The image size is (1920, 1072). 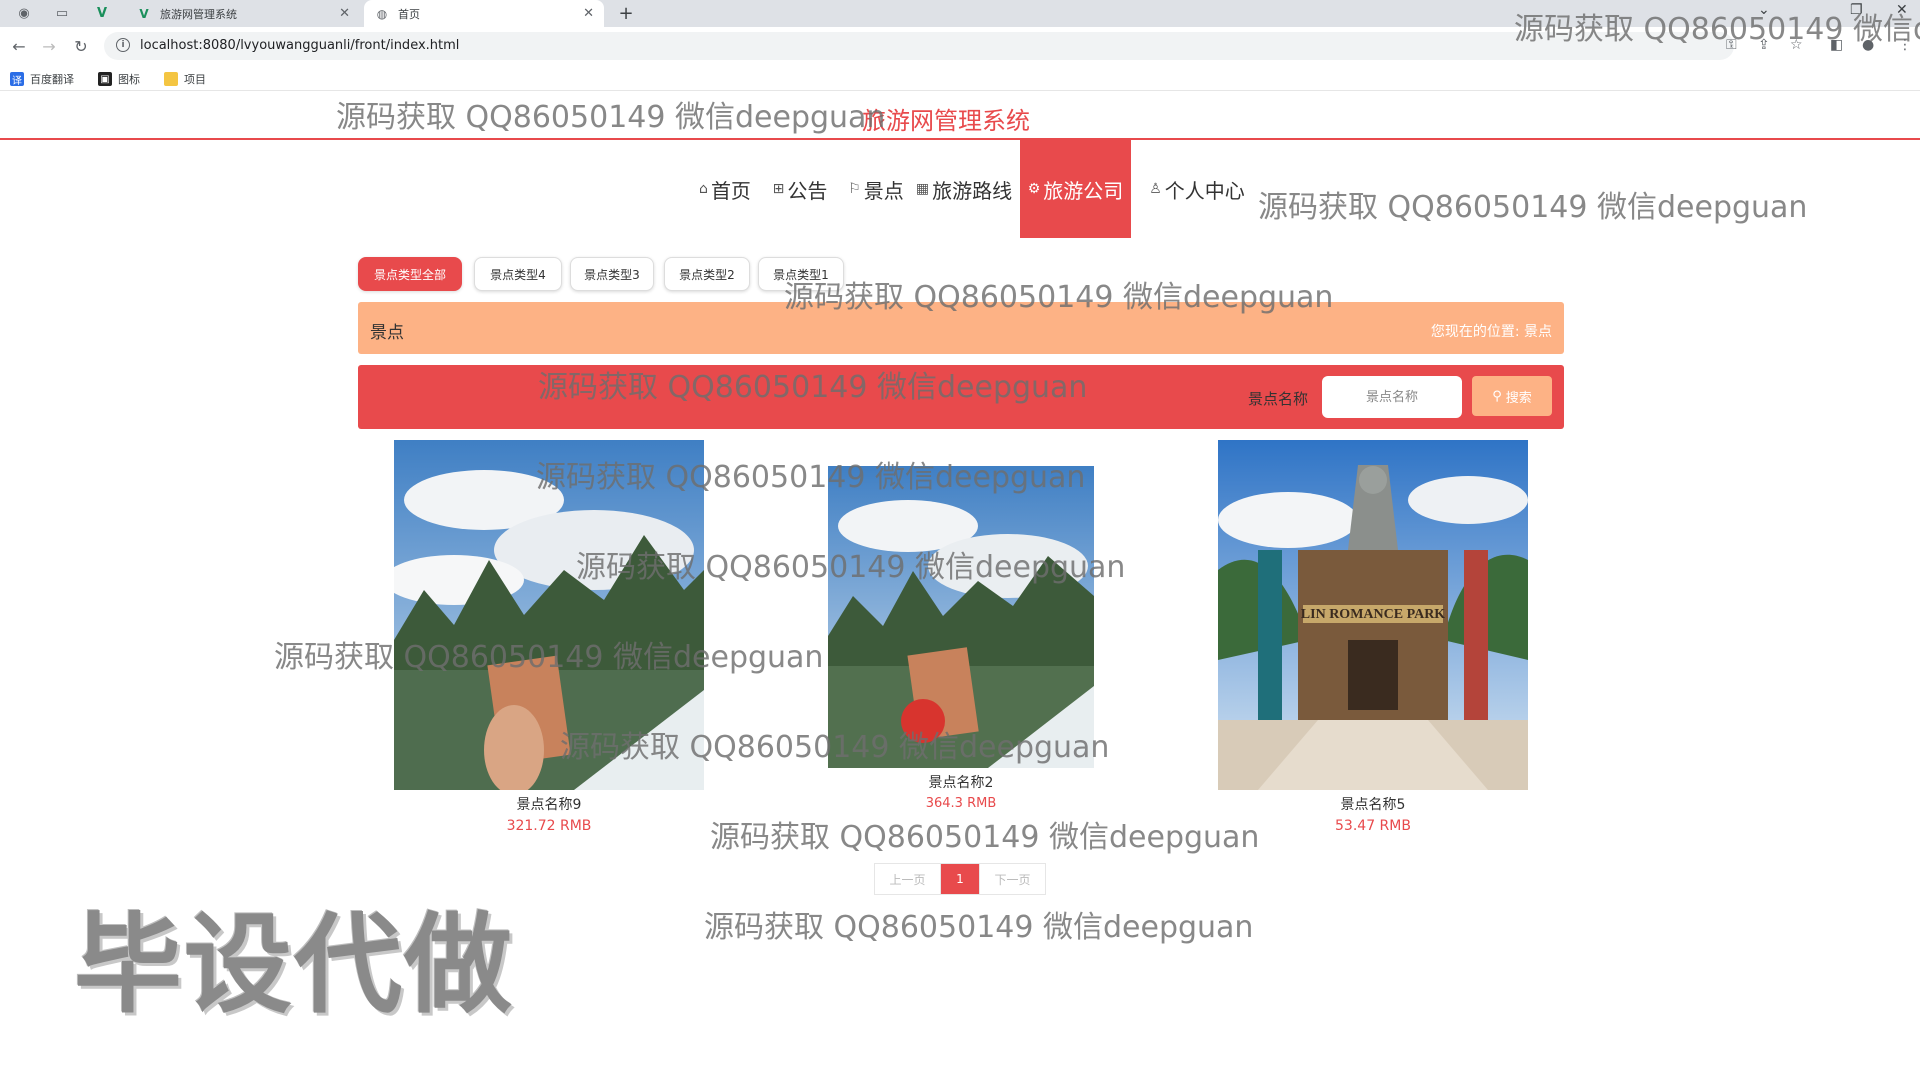 What do you see at coordinates (410, 274) in the screenshot?
I see `category-all: 景点类型全部` at bounding box center [410, 274].